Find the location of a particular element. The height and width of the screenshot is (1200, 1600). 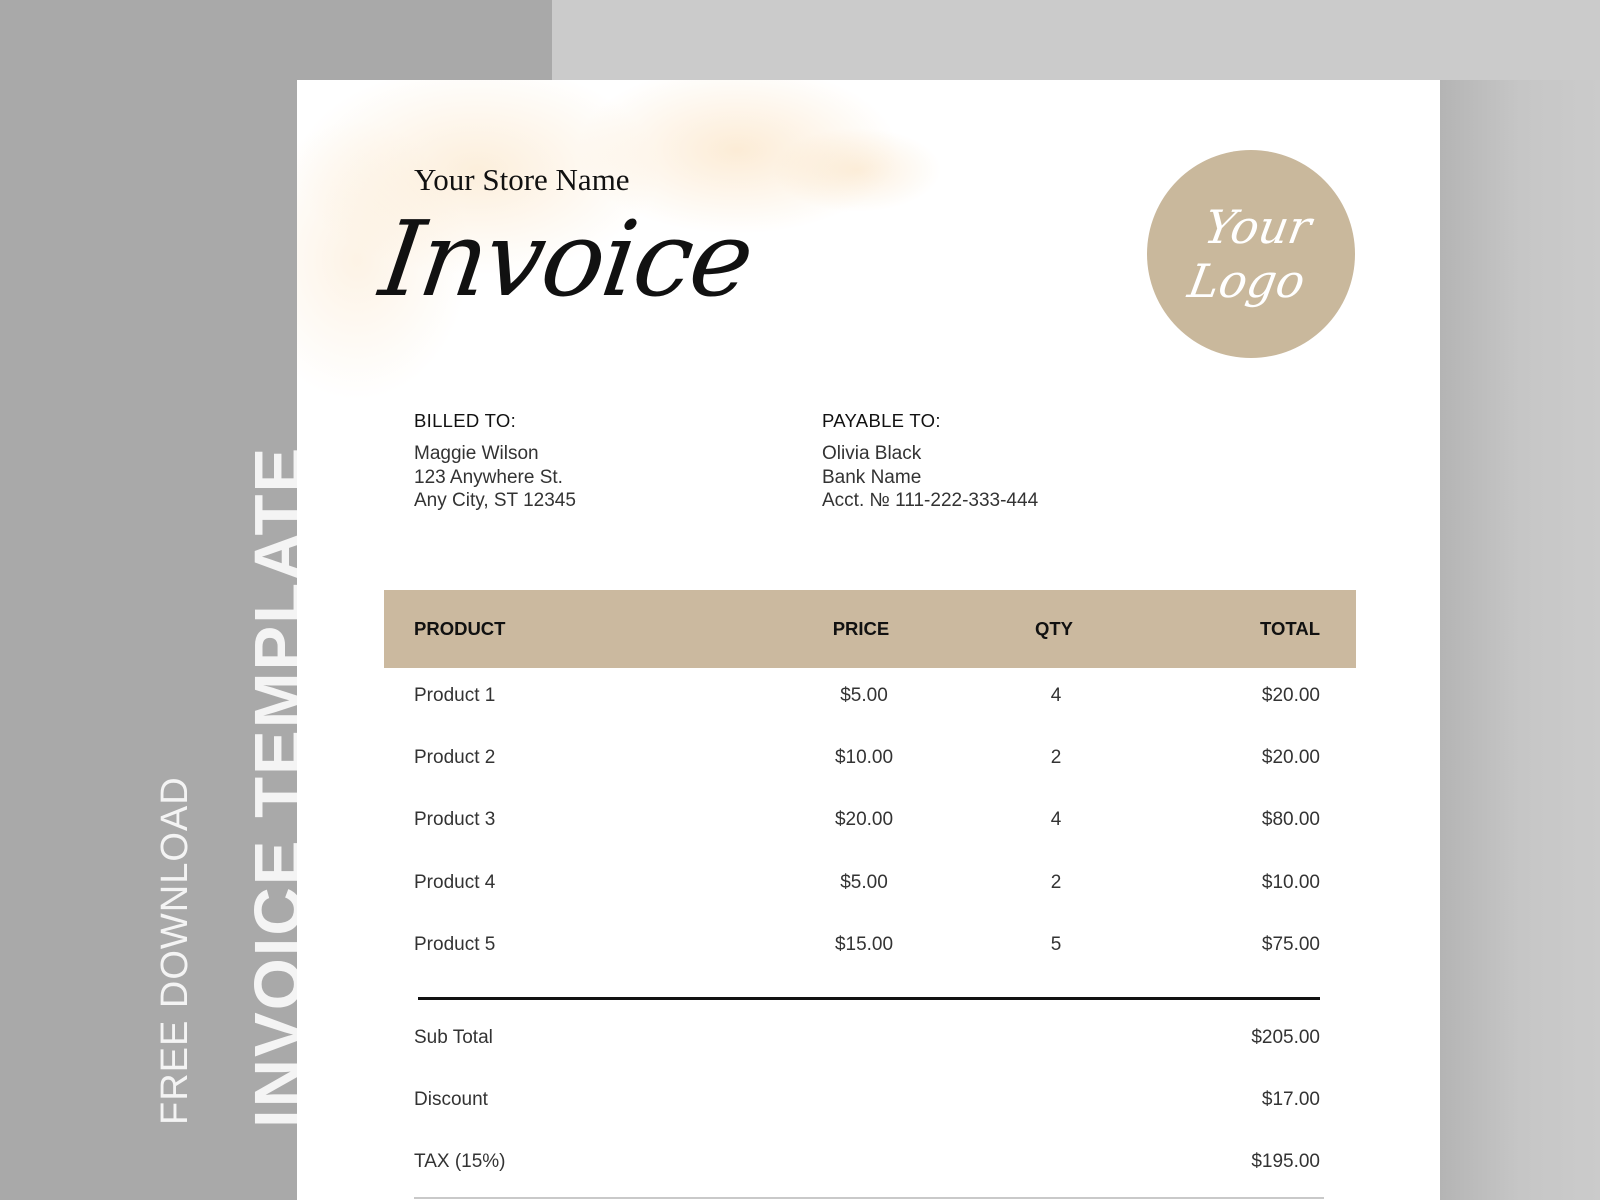

discount-value: $17.00 is located at coordinates (1290, 1099).